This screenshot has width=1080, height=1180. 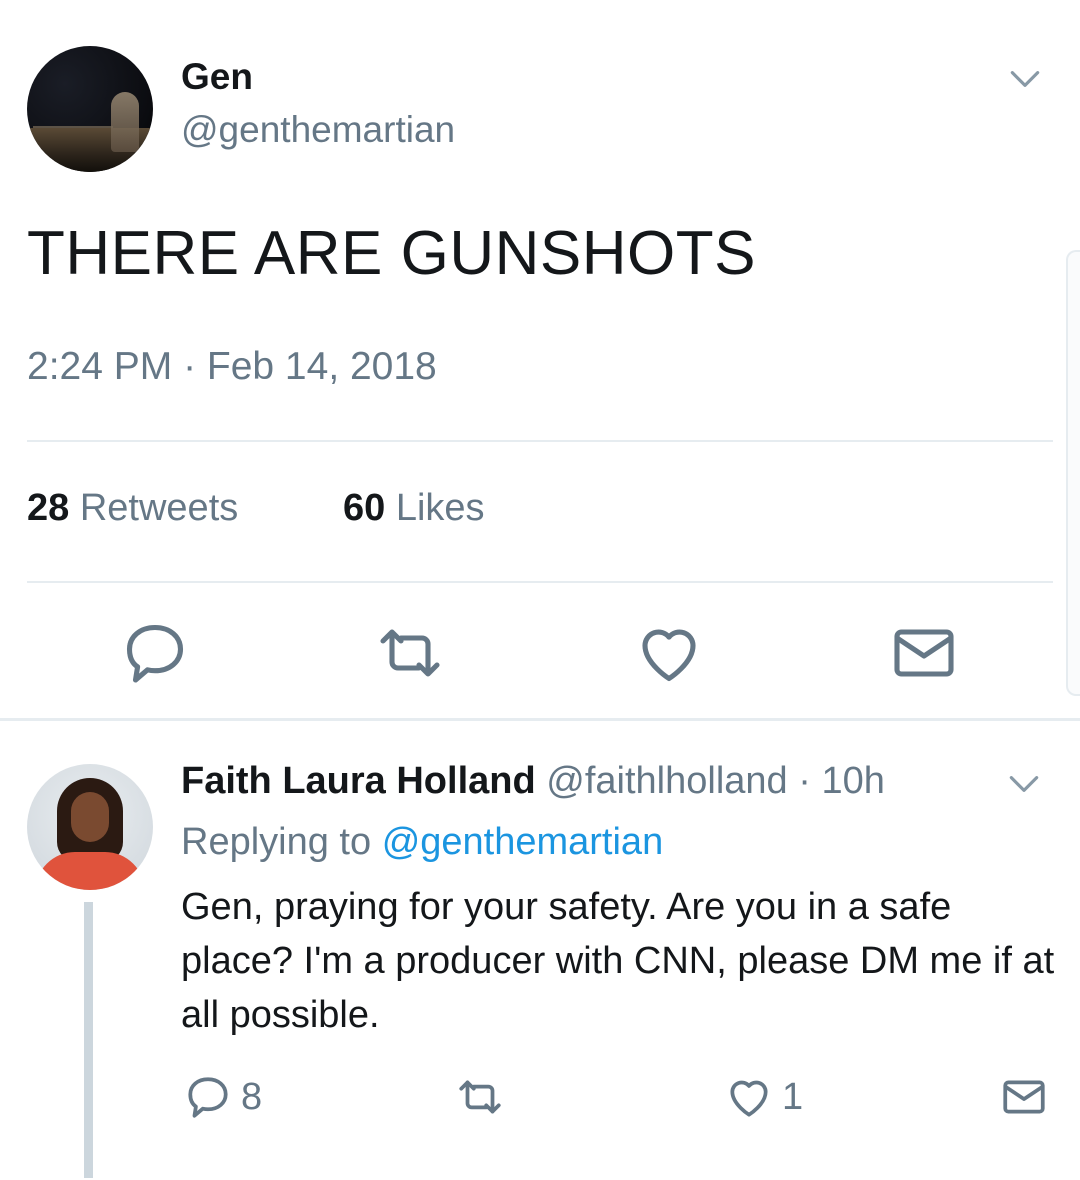 I want to click on reply-dm-button, so click(x=1024, y=1097).